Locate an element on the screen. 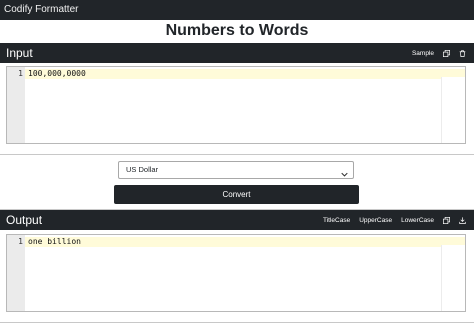 Image resolution: width=474 pixels, height=327 pixels. convert-button: Convert is located at coordinates (236, 194).